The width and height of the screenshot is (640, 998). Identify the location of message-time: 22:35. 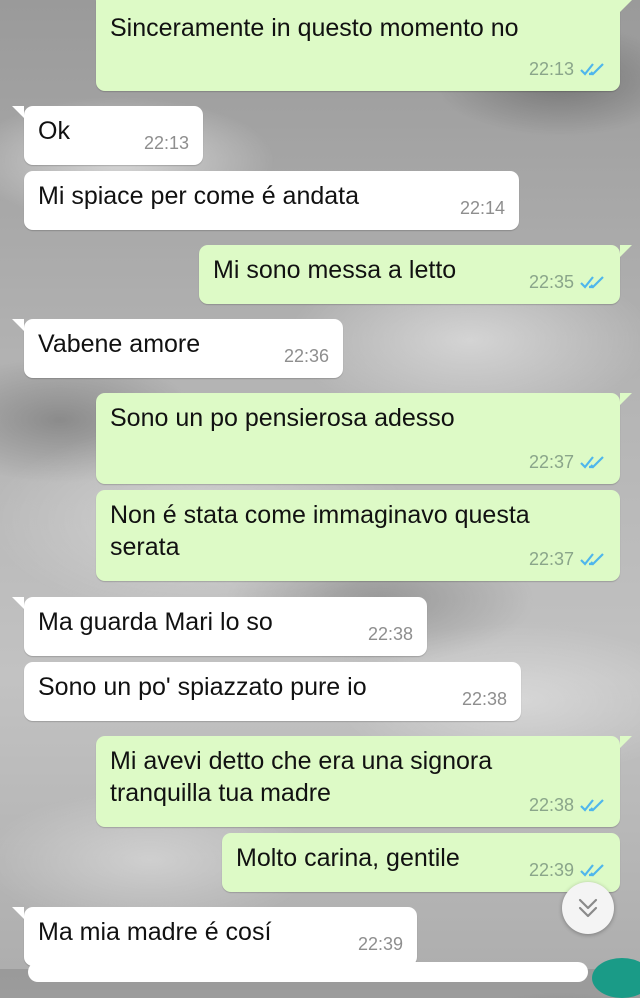
(551, 282).